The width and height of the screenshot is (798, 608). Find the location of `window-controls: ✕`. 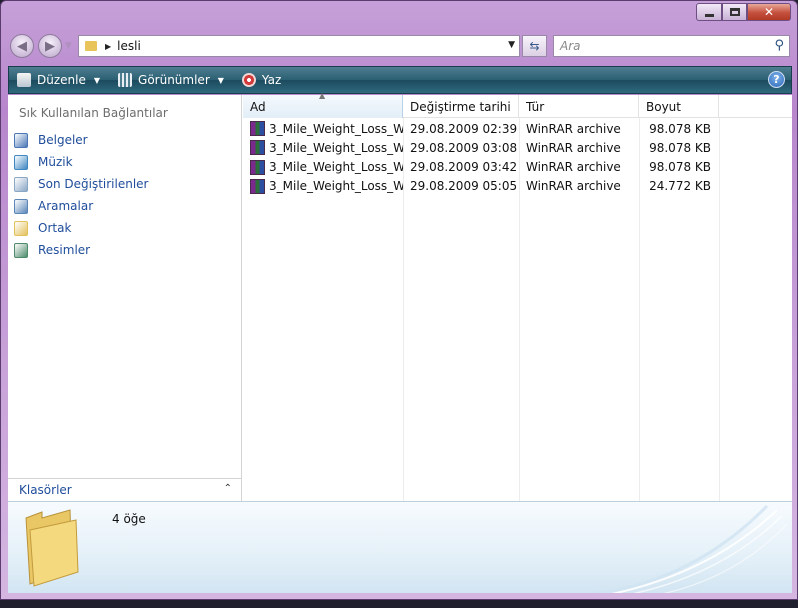

window-controls: ✕ is located at coordinates (743, 12).